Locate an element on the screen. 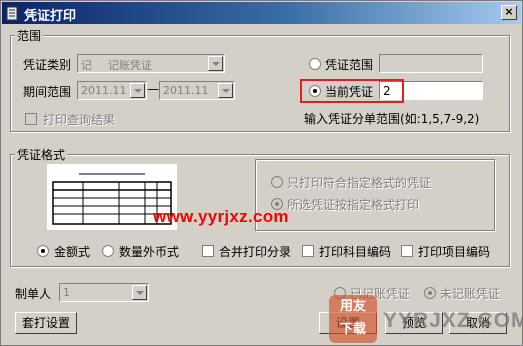  maker-label: 制单人 is located at coordinates (33, 294).